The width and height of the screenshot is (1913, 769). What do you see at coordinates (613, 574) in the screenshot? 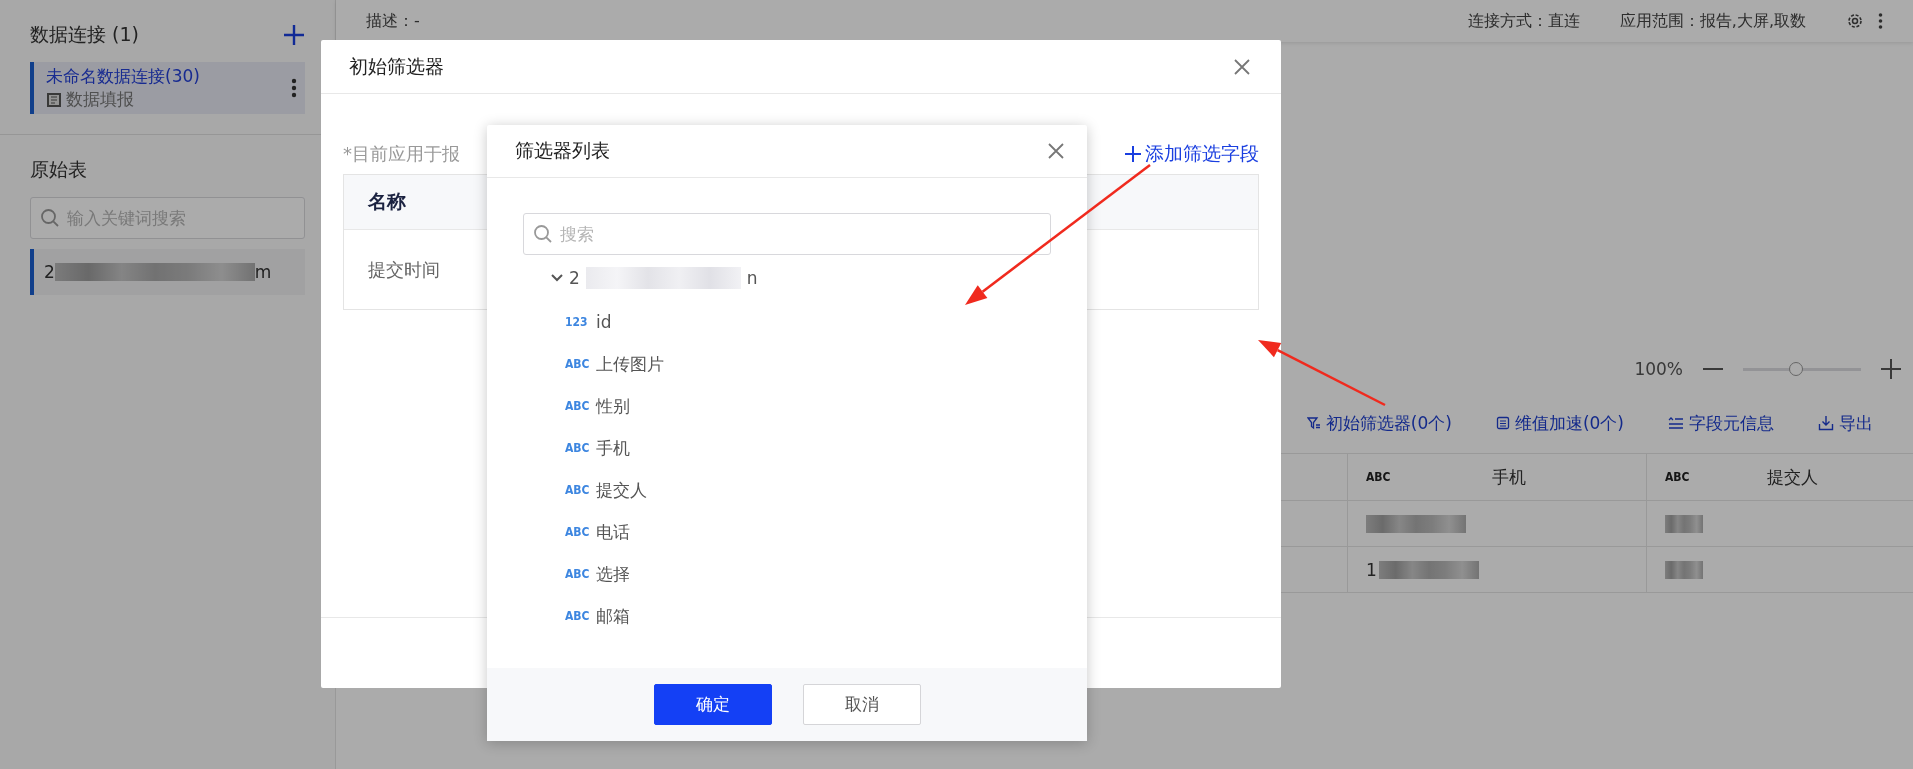
I see `field-name: 选择` at bounding box center [613, 574].